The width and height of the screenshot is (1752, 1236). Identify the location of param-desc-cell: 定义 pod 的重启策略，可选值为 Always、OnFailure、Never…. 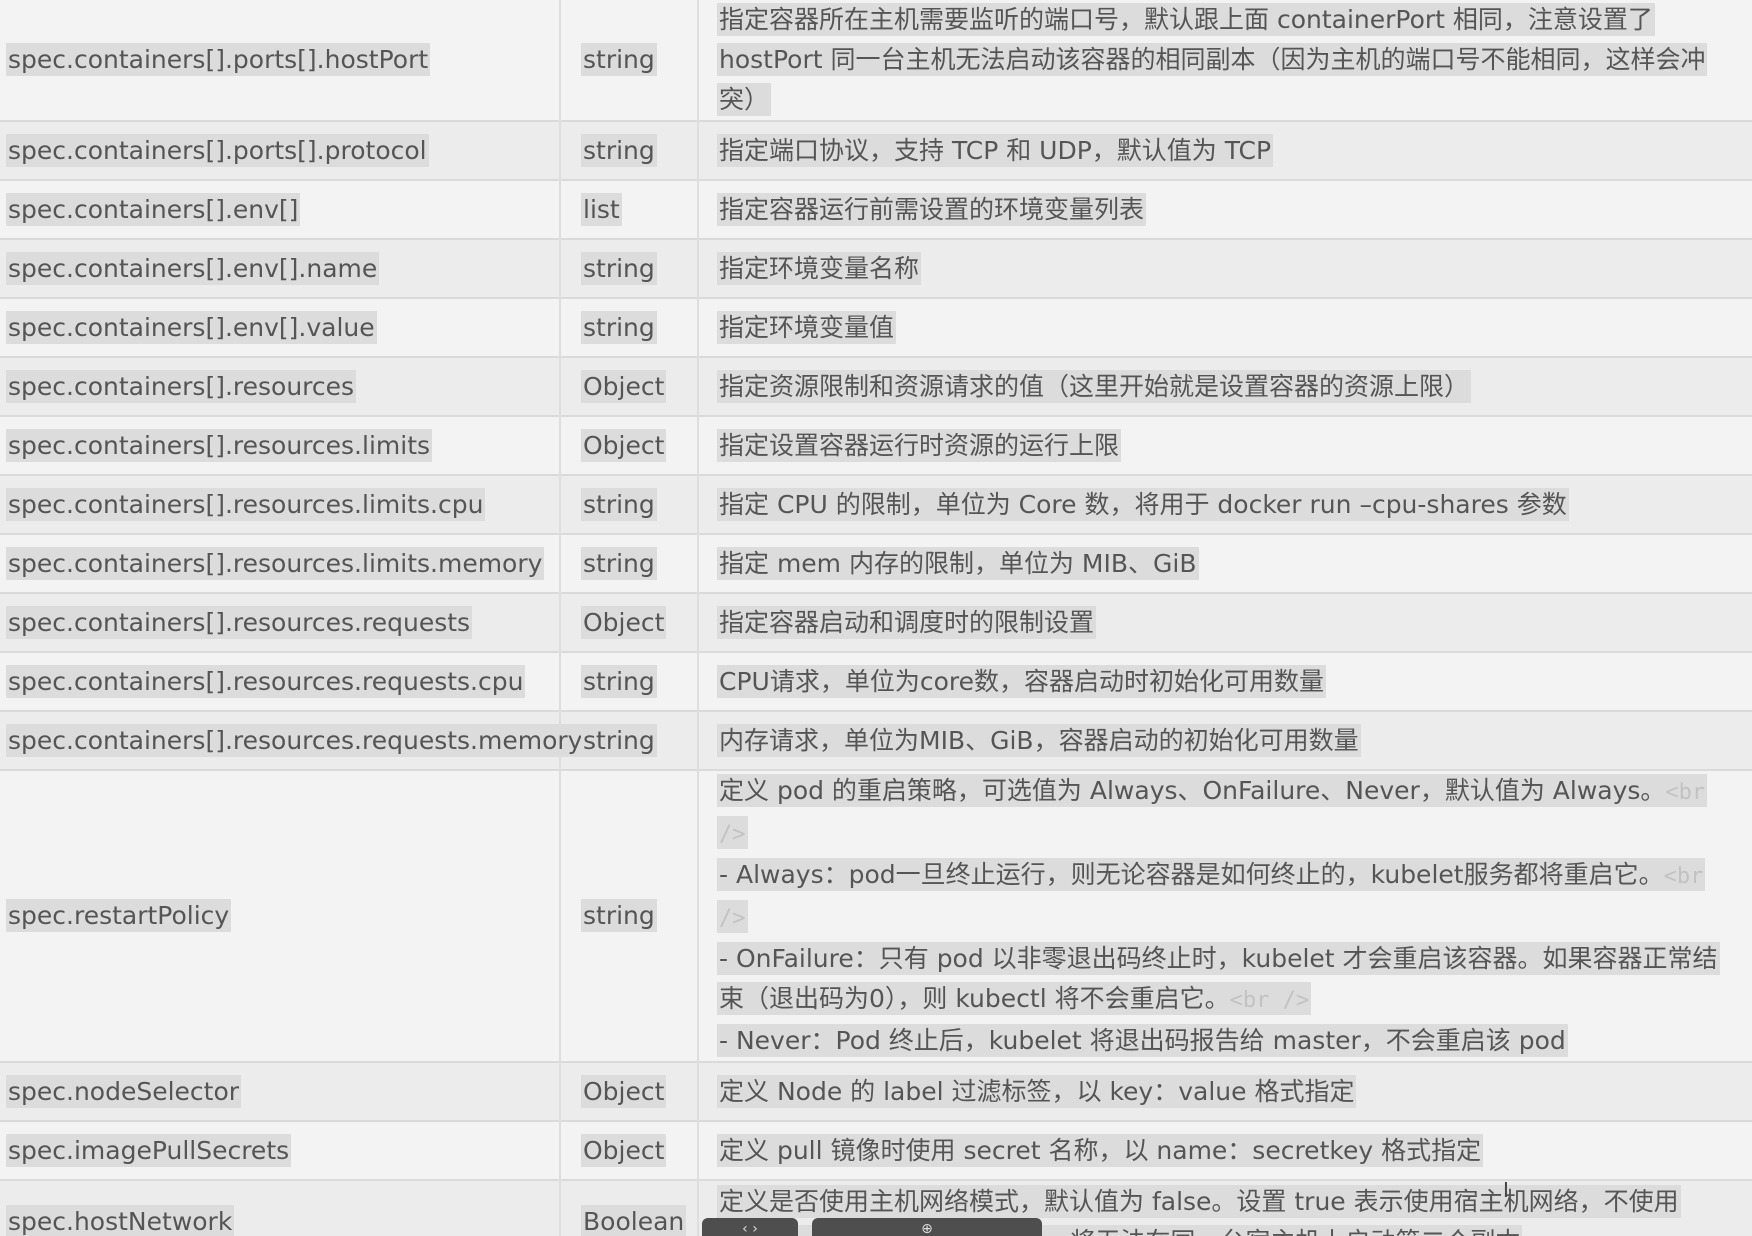
(1225, 916).